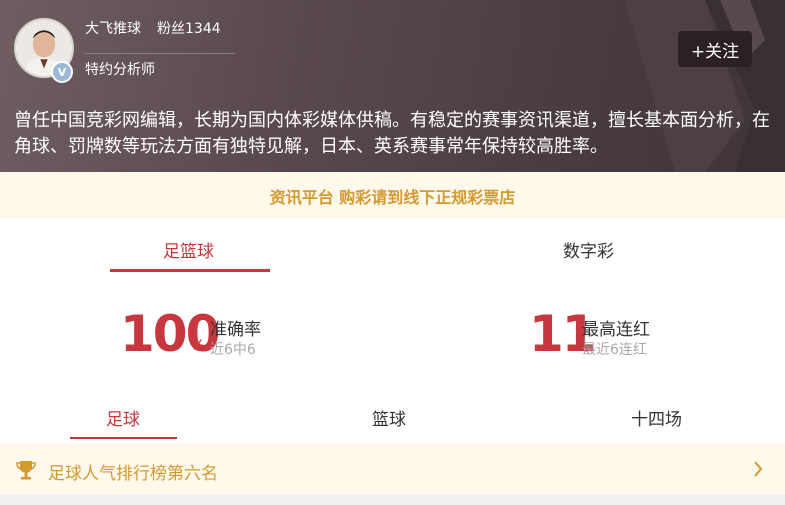  I want to click on ranking-bar: 足球人气排行榜第六名, so click(392, 469).